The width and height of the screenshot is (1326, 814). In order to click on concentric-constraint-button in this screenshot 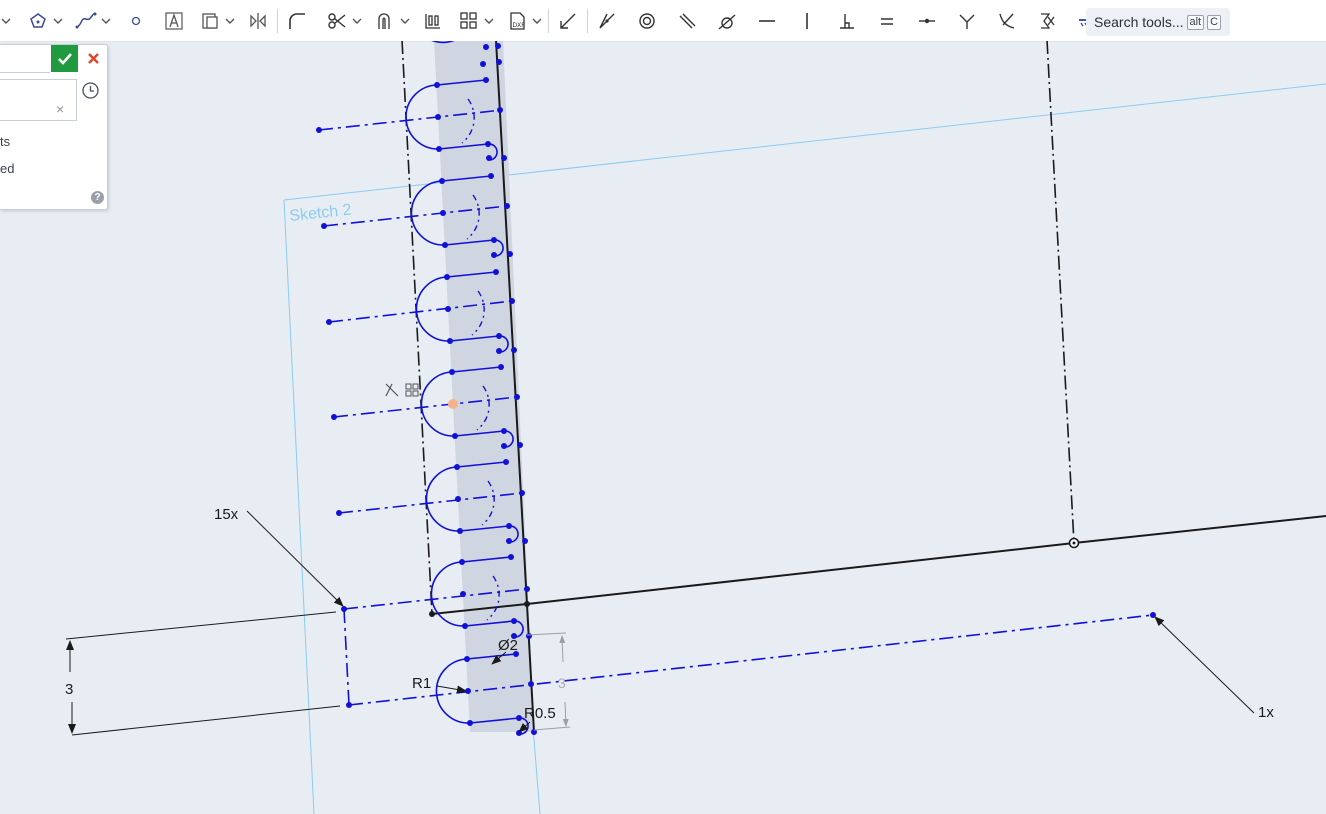, I will do `click(647, 21)`.